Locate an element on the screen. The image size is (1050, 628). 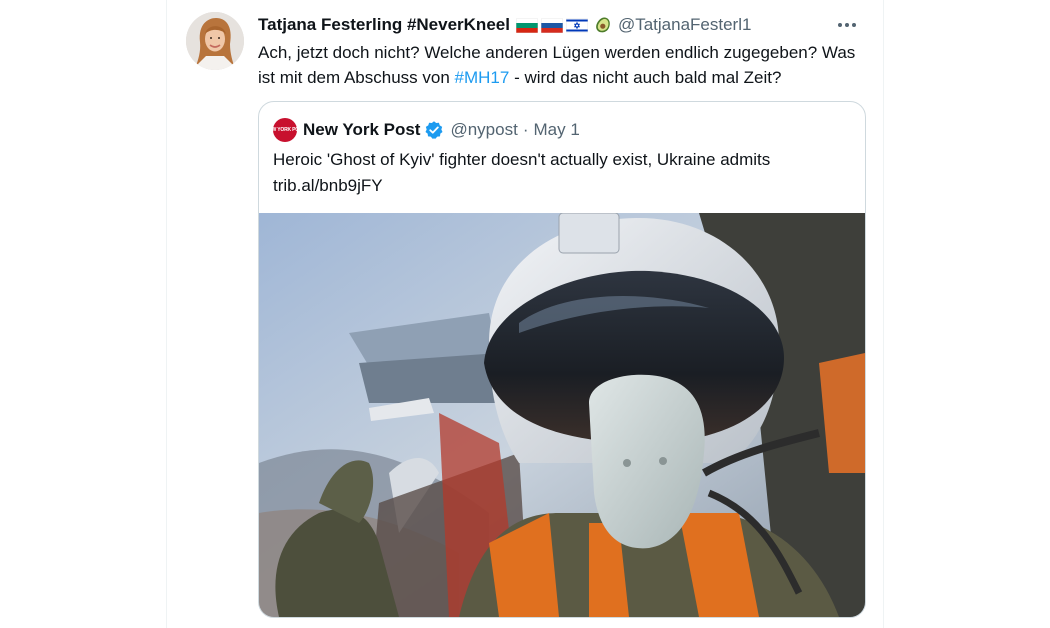
quoted-link: trib.al/bnb9jFY is located at coordinates (563, 186).